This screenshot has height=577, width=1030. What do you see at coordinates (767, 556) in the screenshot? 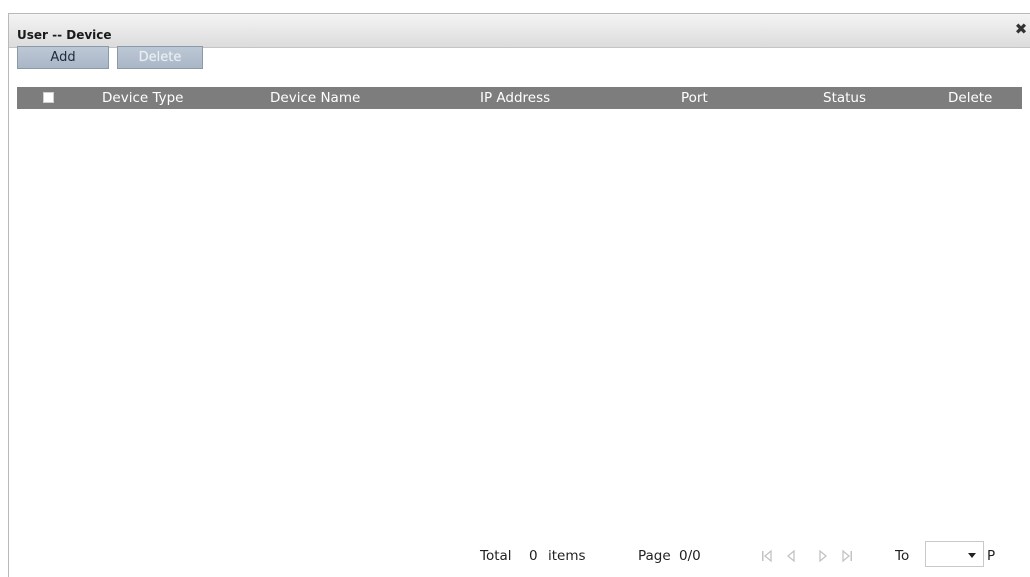
I see `first-page-icon` at bounding box center [767, 556].